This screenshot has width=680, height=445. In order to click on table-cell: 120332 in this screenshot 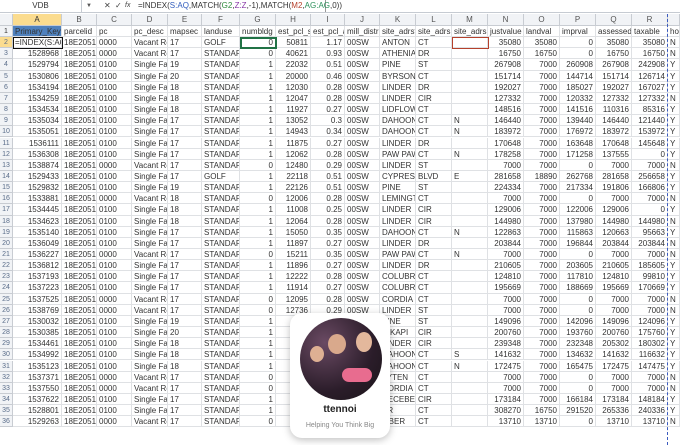, I will do `click(578, 98)`.